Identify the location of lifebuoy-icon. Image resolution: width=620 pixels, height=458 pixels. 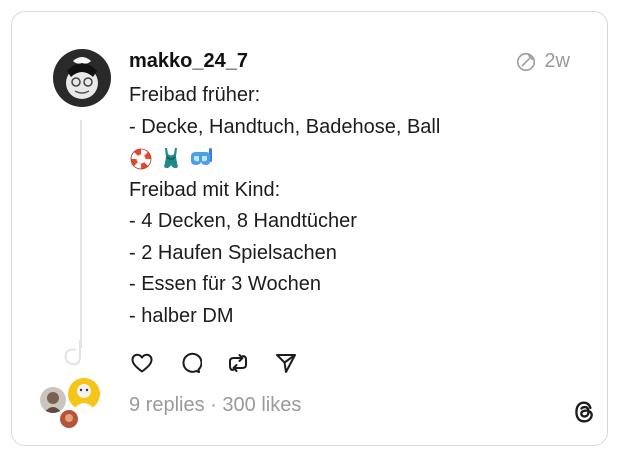
(141, 159).